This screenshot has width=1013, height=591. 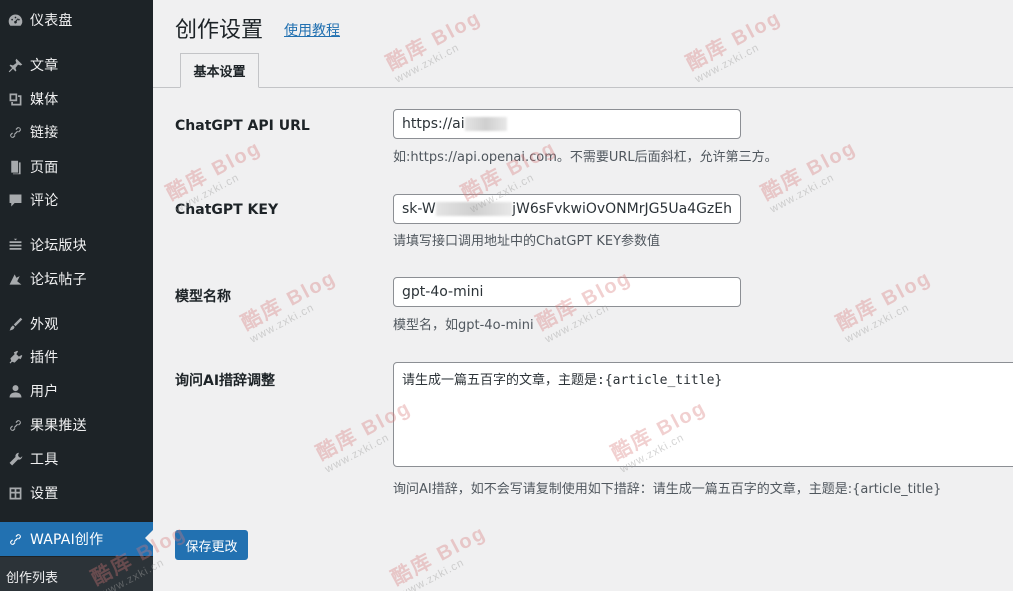 What do you see at coordinates (58, 246) in the screenshot?
I see `sidebar-item-label: 论坛版块` at bounding box center [58, 246].